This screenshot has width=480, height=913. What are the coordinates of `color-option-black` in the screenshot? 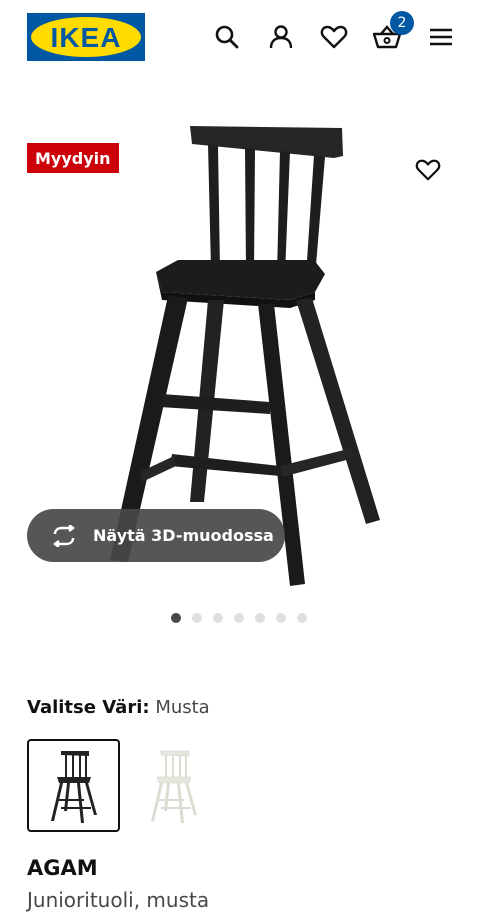 It's located at (73, 785).